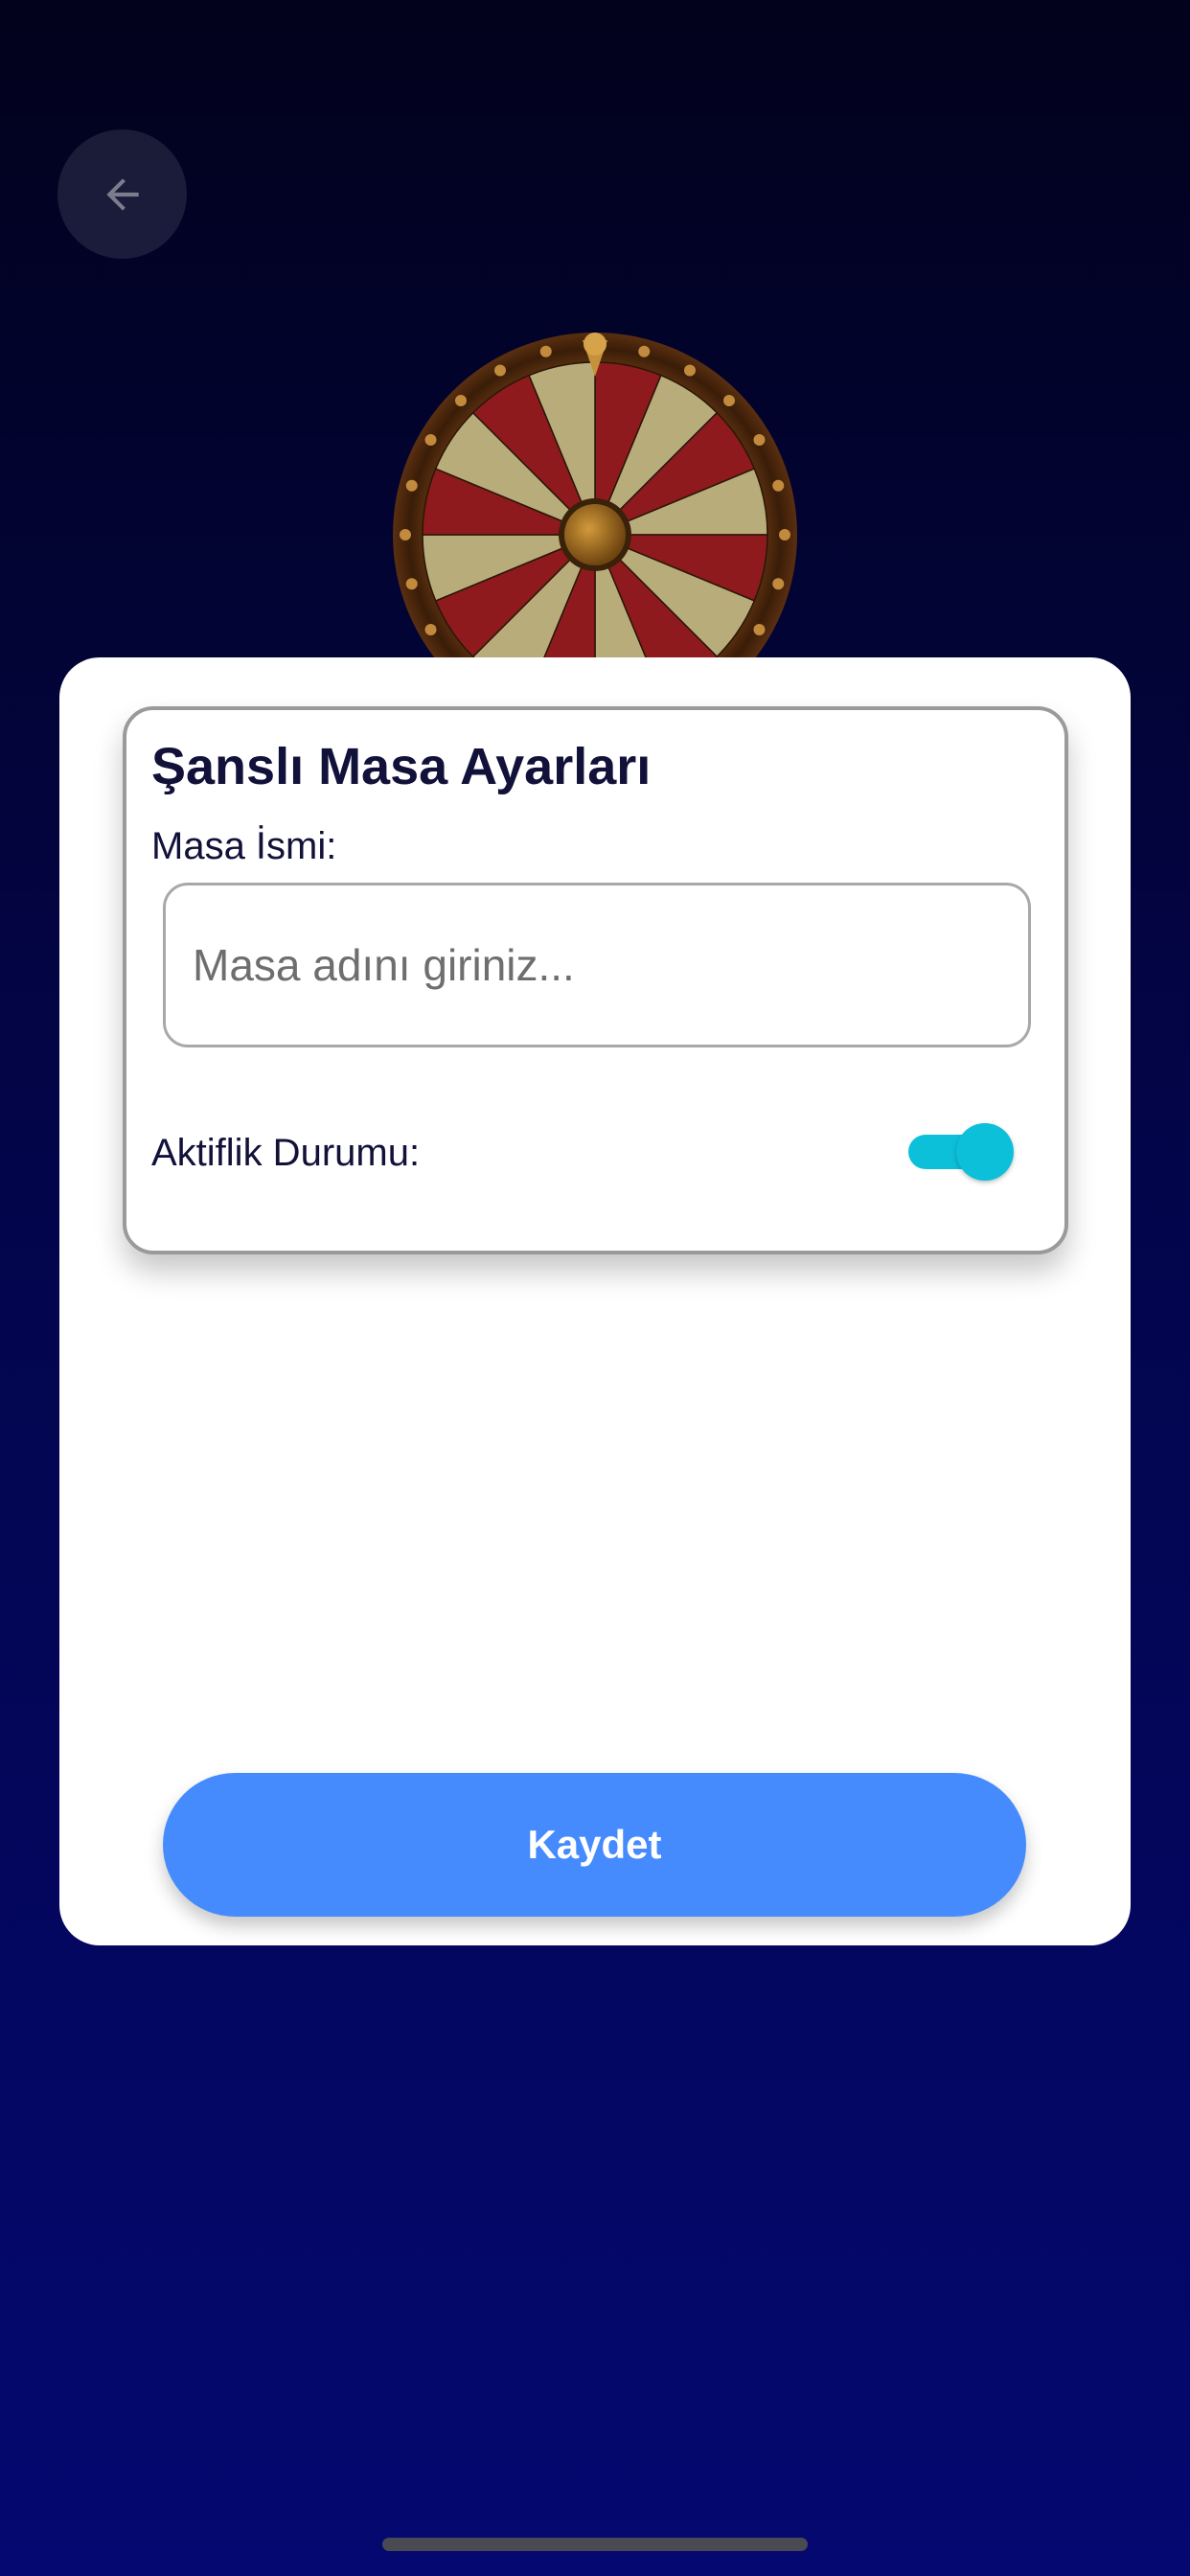 This screenshot has height=2576, width=1190. I want to click on card-title: Şanslı Masa Ayarları, so click(402, 766).